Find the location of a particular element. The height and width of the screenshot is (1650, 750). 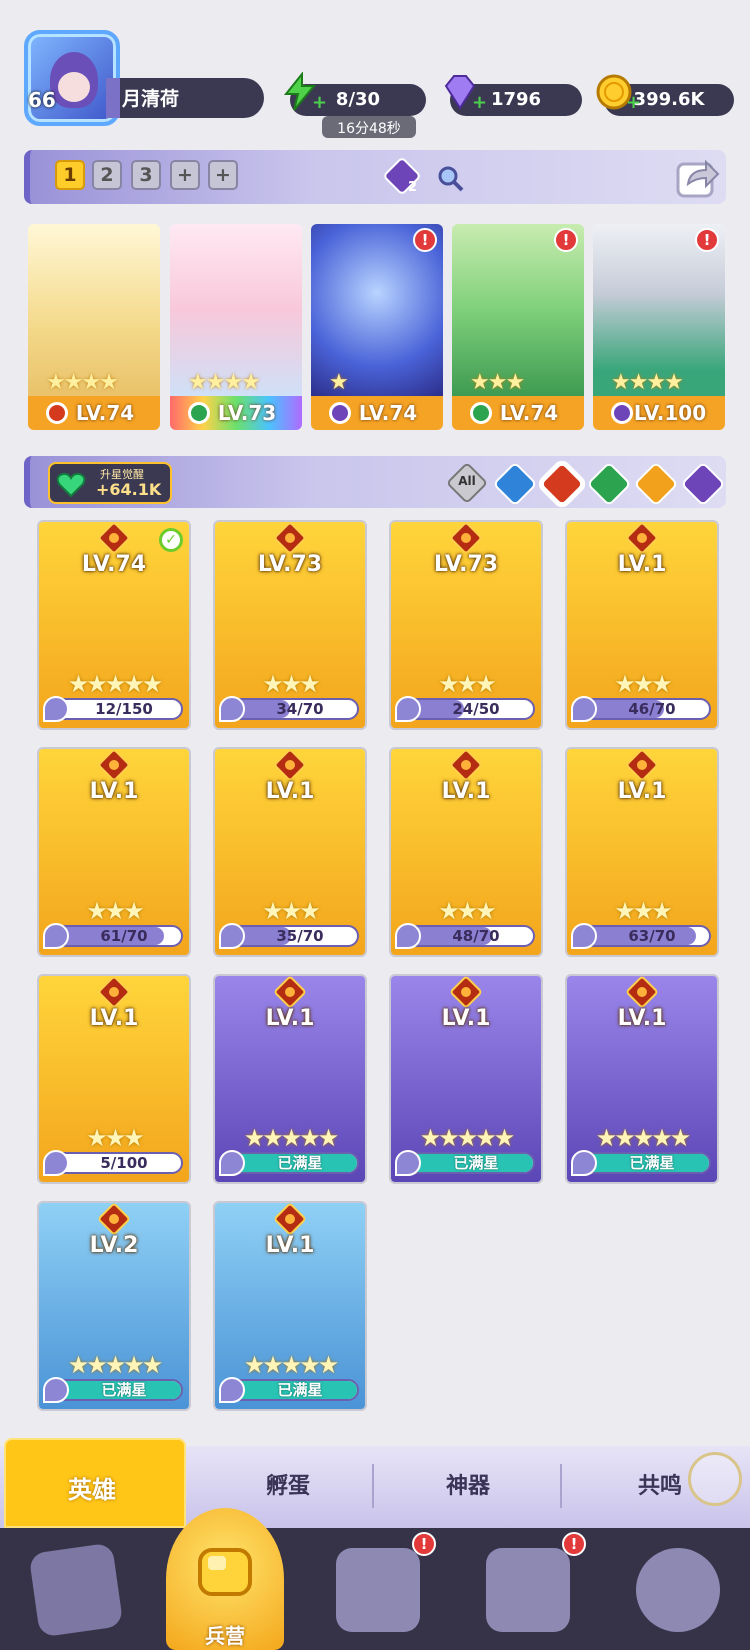

heart-icon is located at coordinates (71, 485).